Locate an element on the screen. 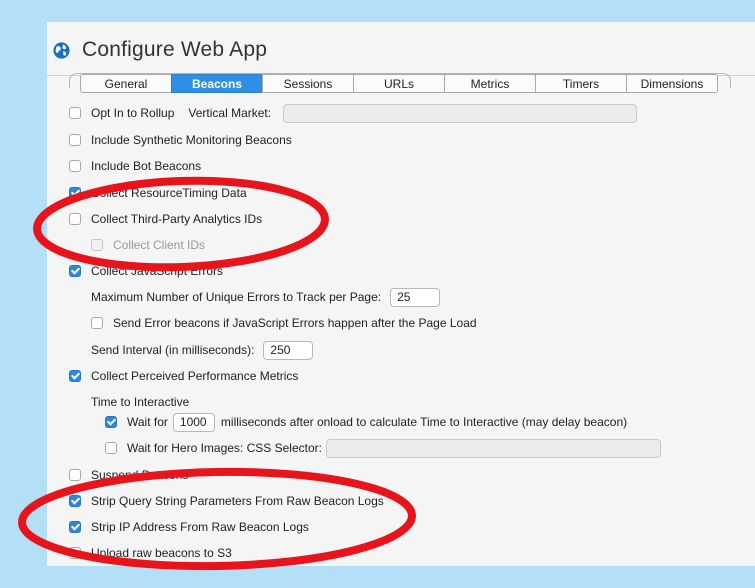 This screenshot has height=588, width=755. third-party-checkbox is located at coordinates (75, 219).